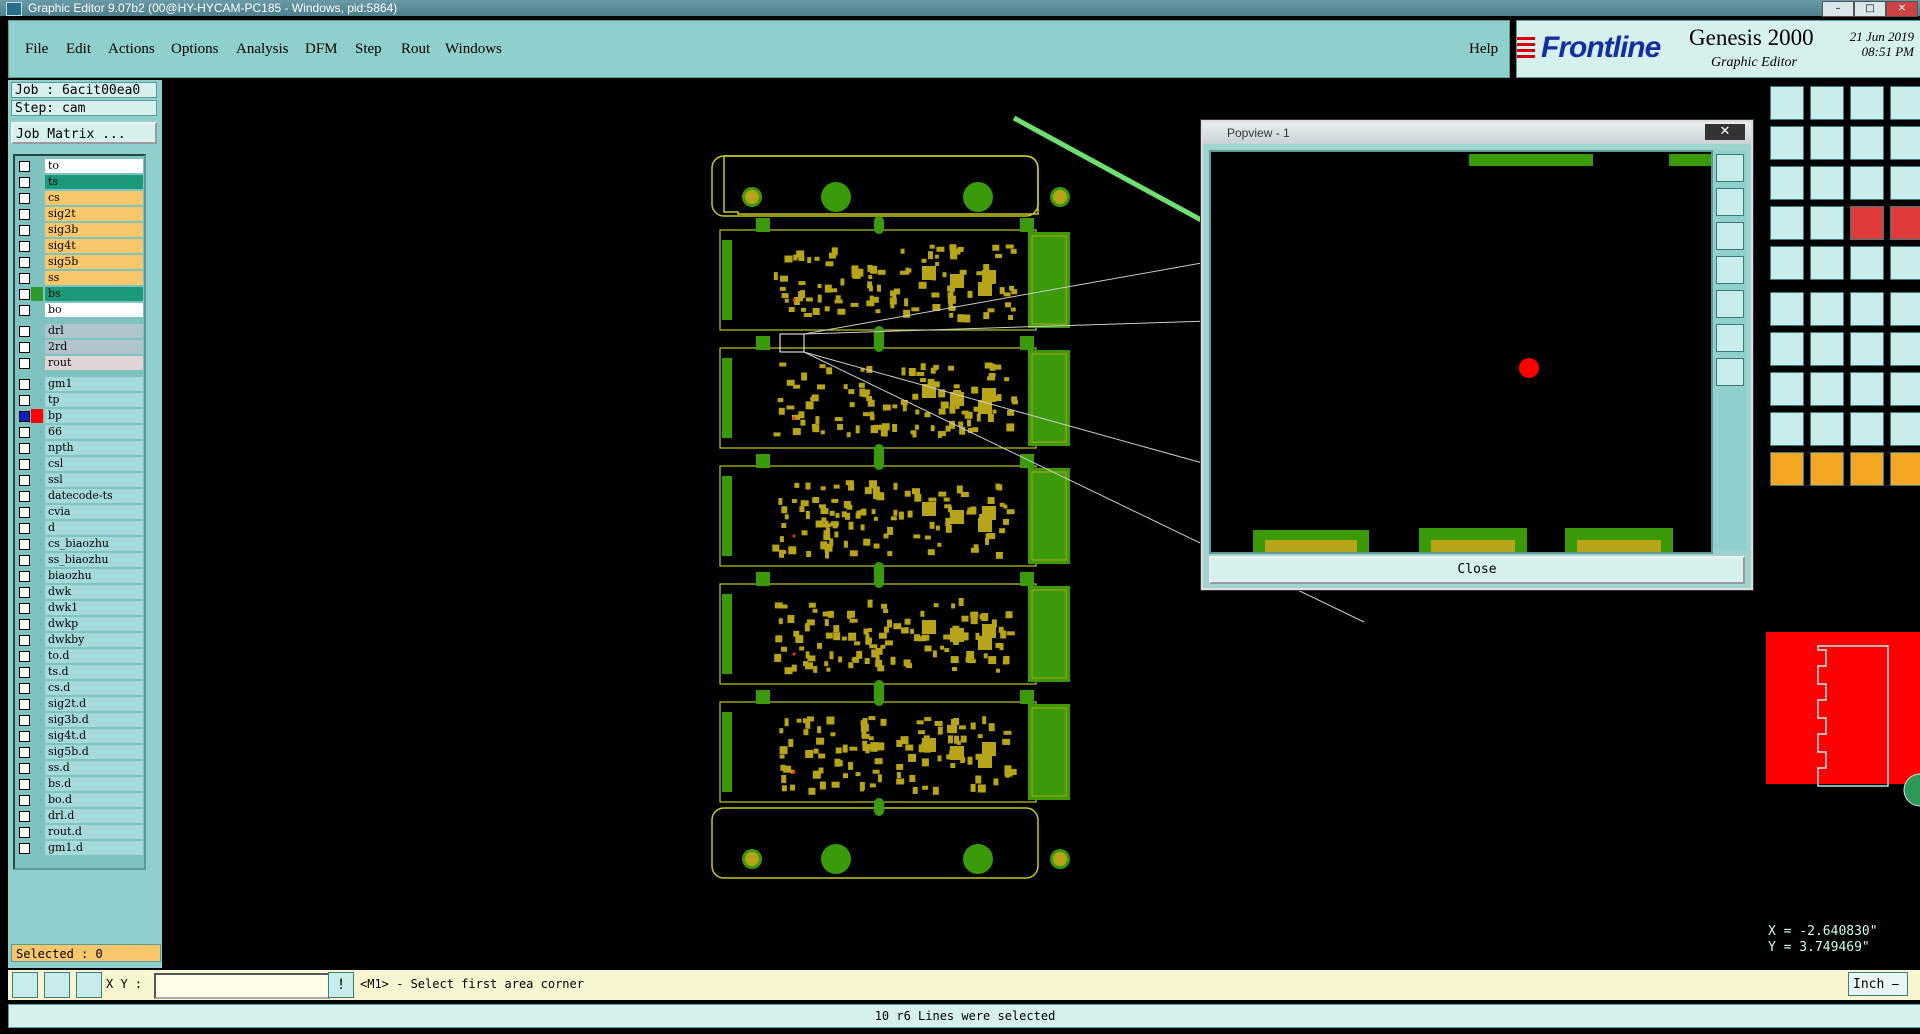  I want to click on minus-icon, so click(1827, 389).